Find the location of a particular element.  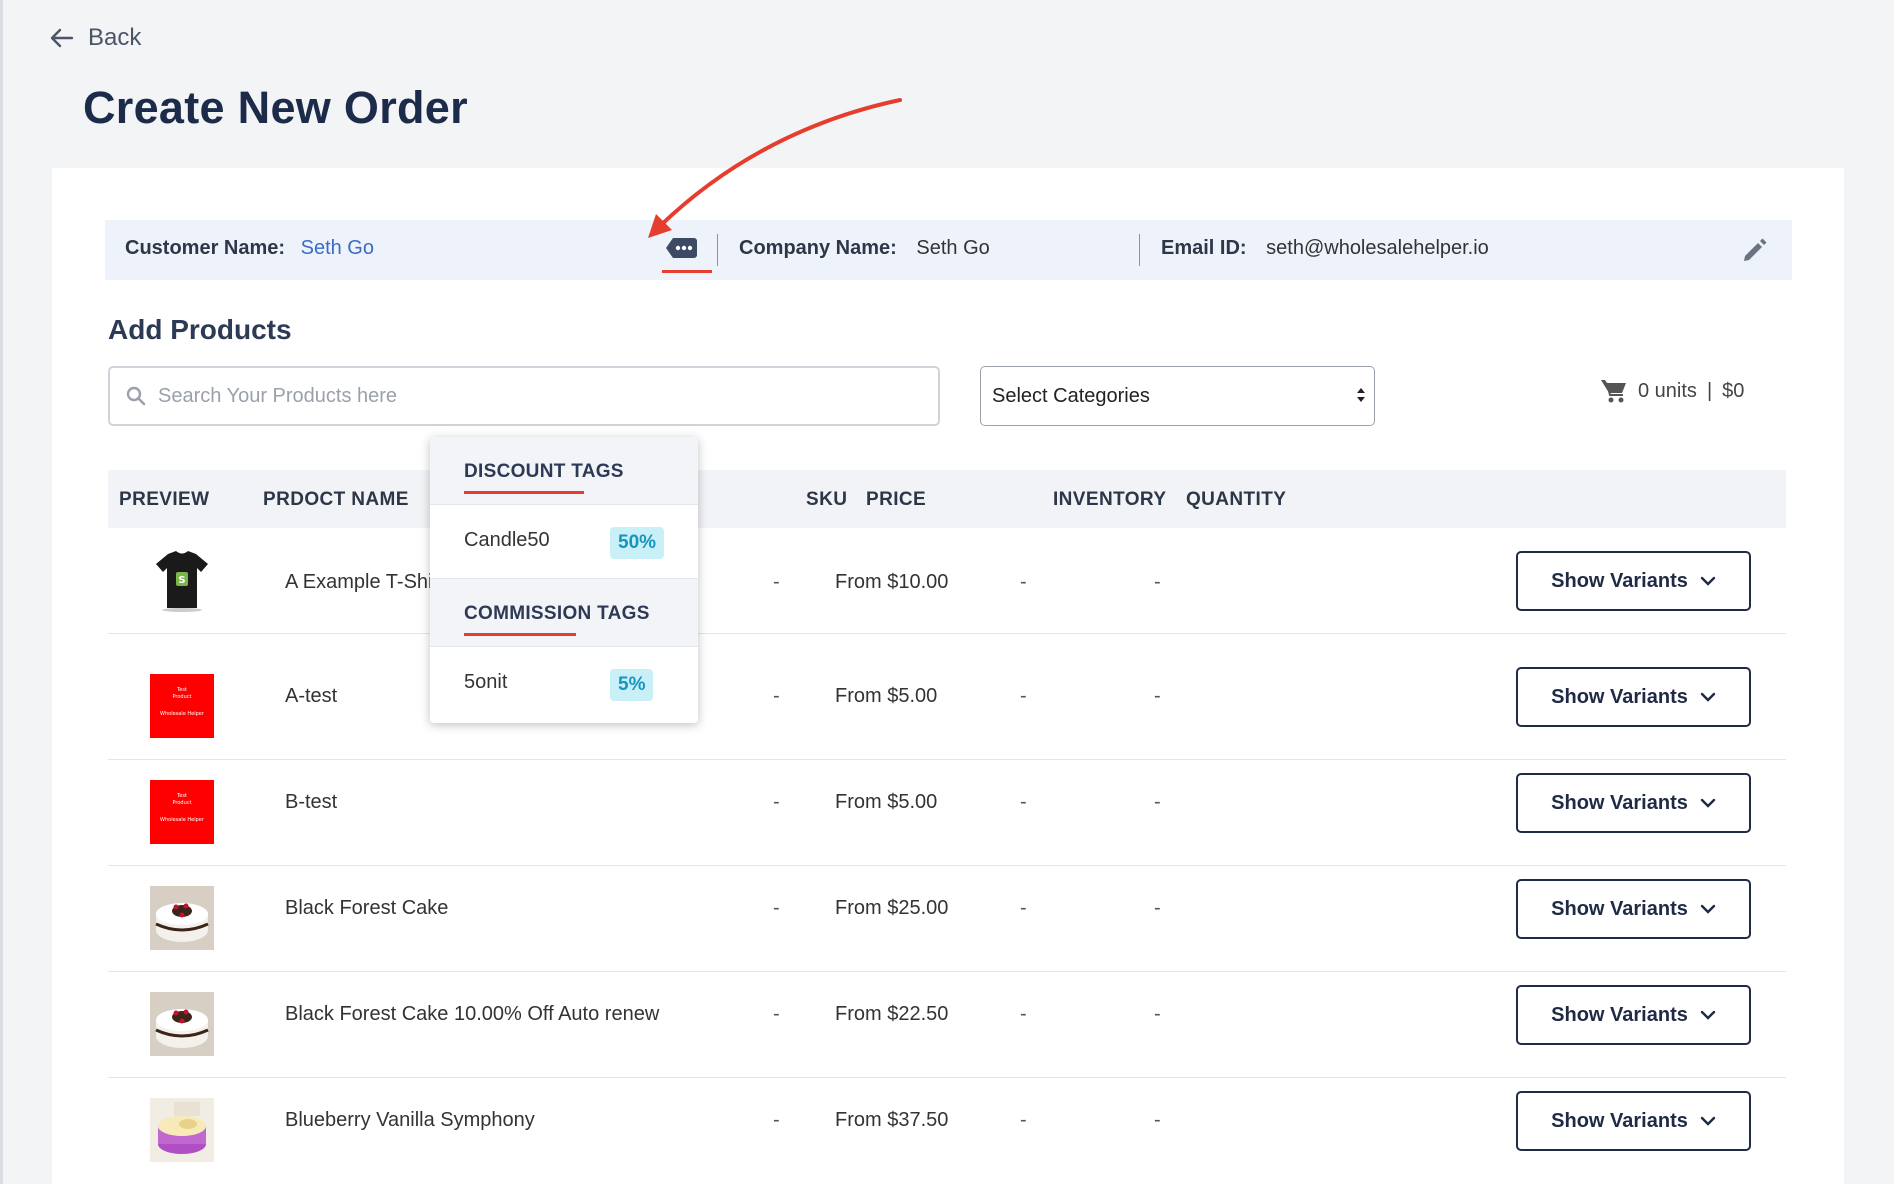

back-link: Back is located at coordinates (95, 38).